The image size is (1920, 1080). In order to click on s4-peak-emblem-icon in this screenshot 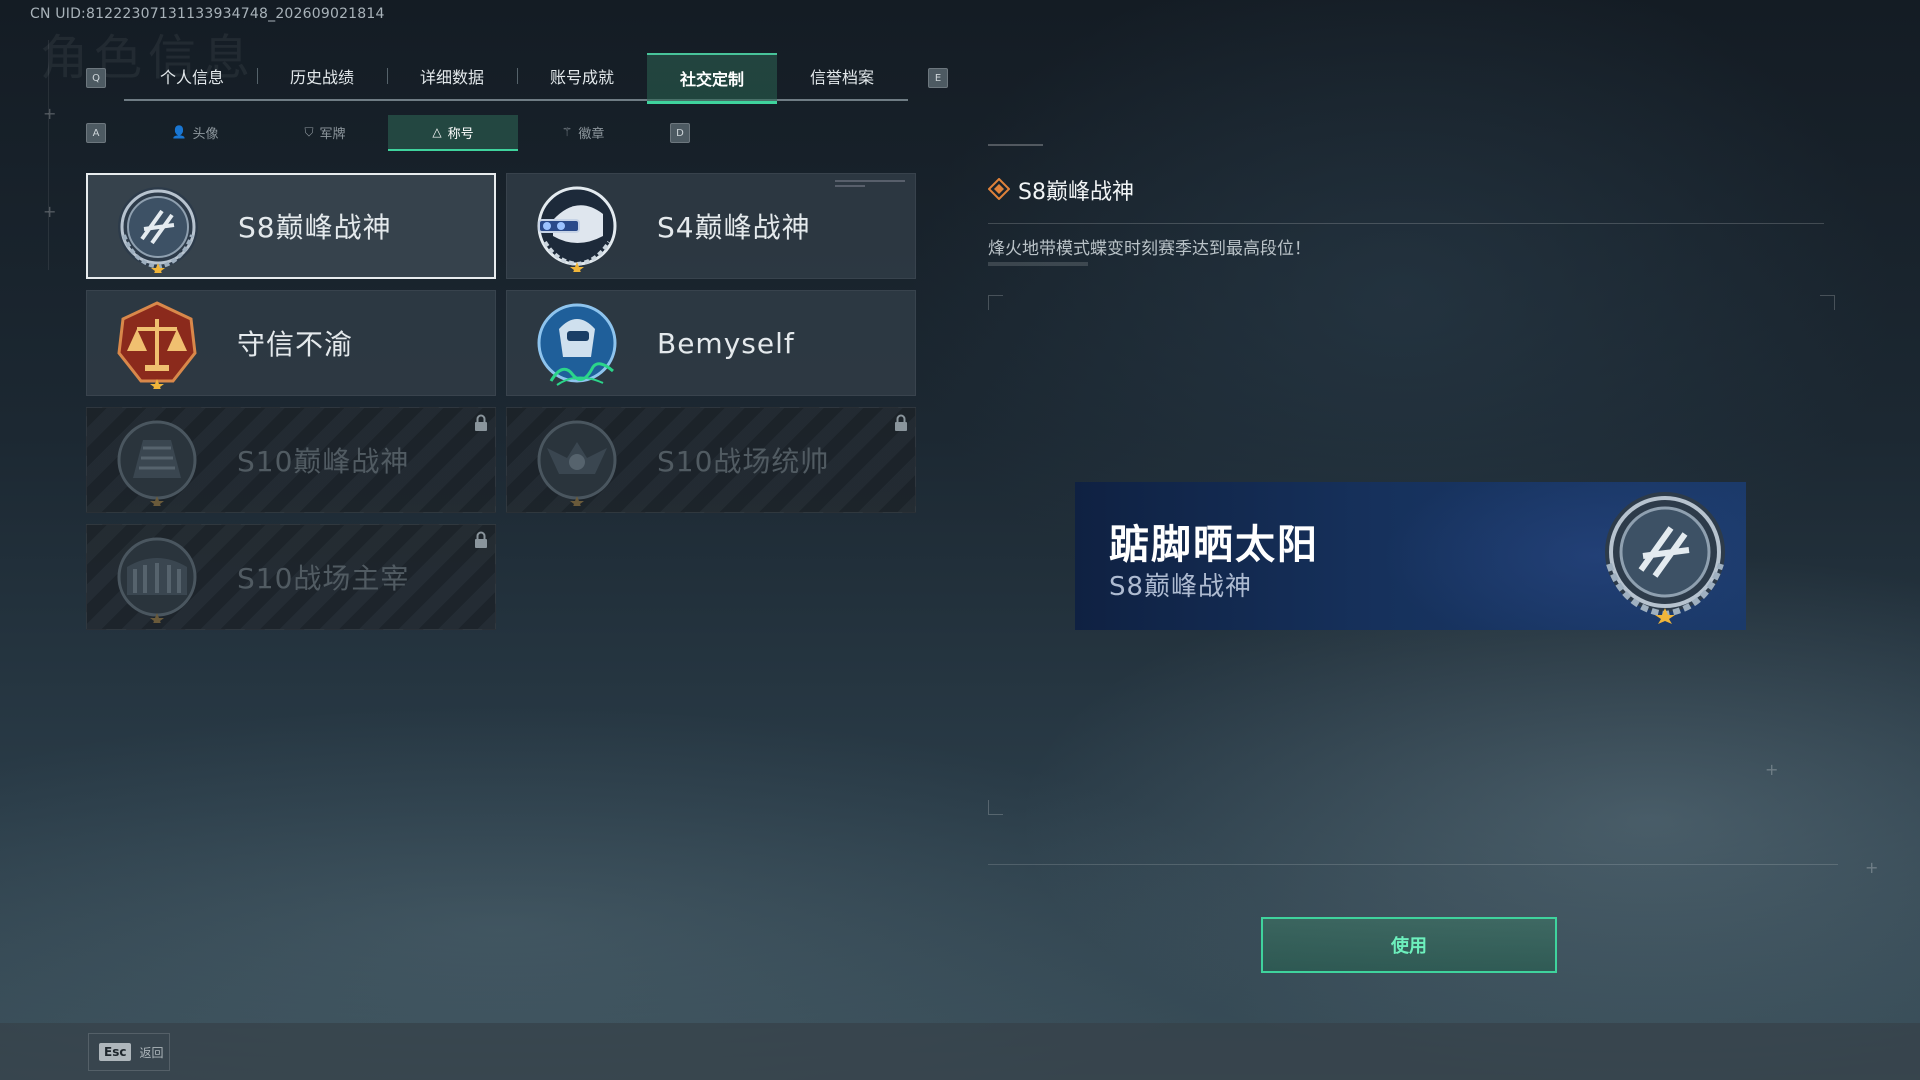, I will do `click(577, 229)`.